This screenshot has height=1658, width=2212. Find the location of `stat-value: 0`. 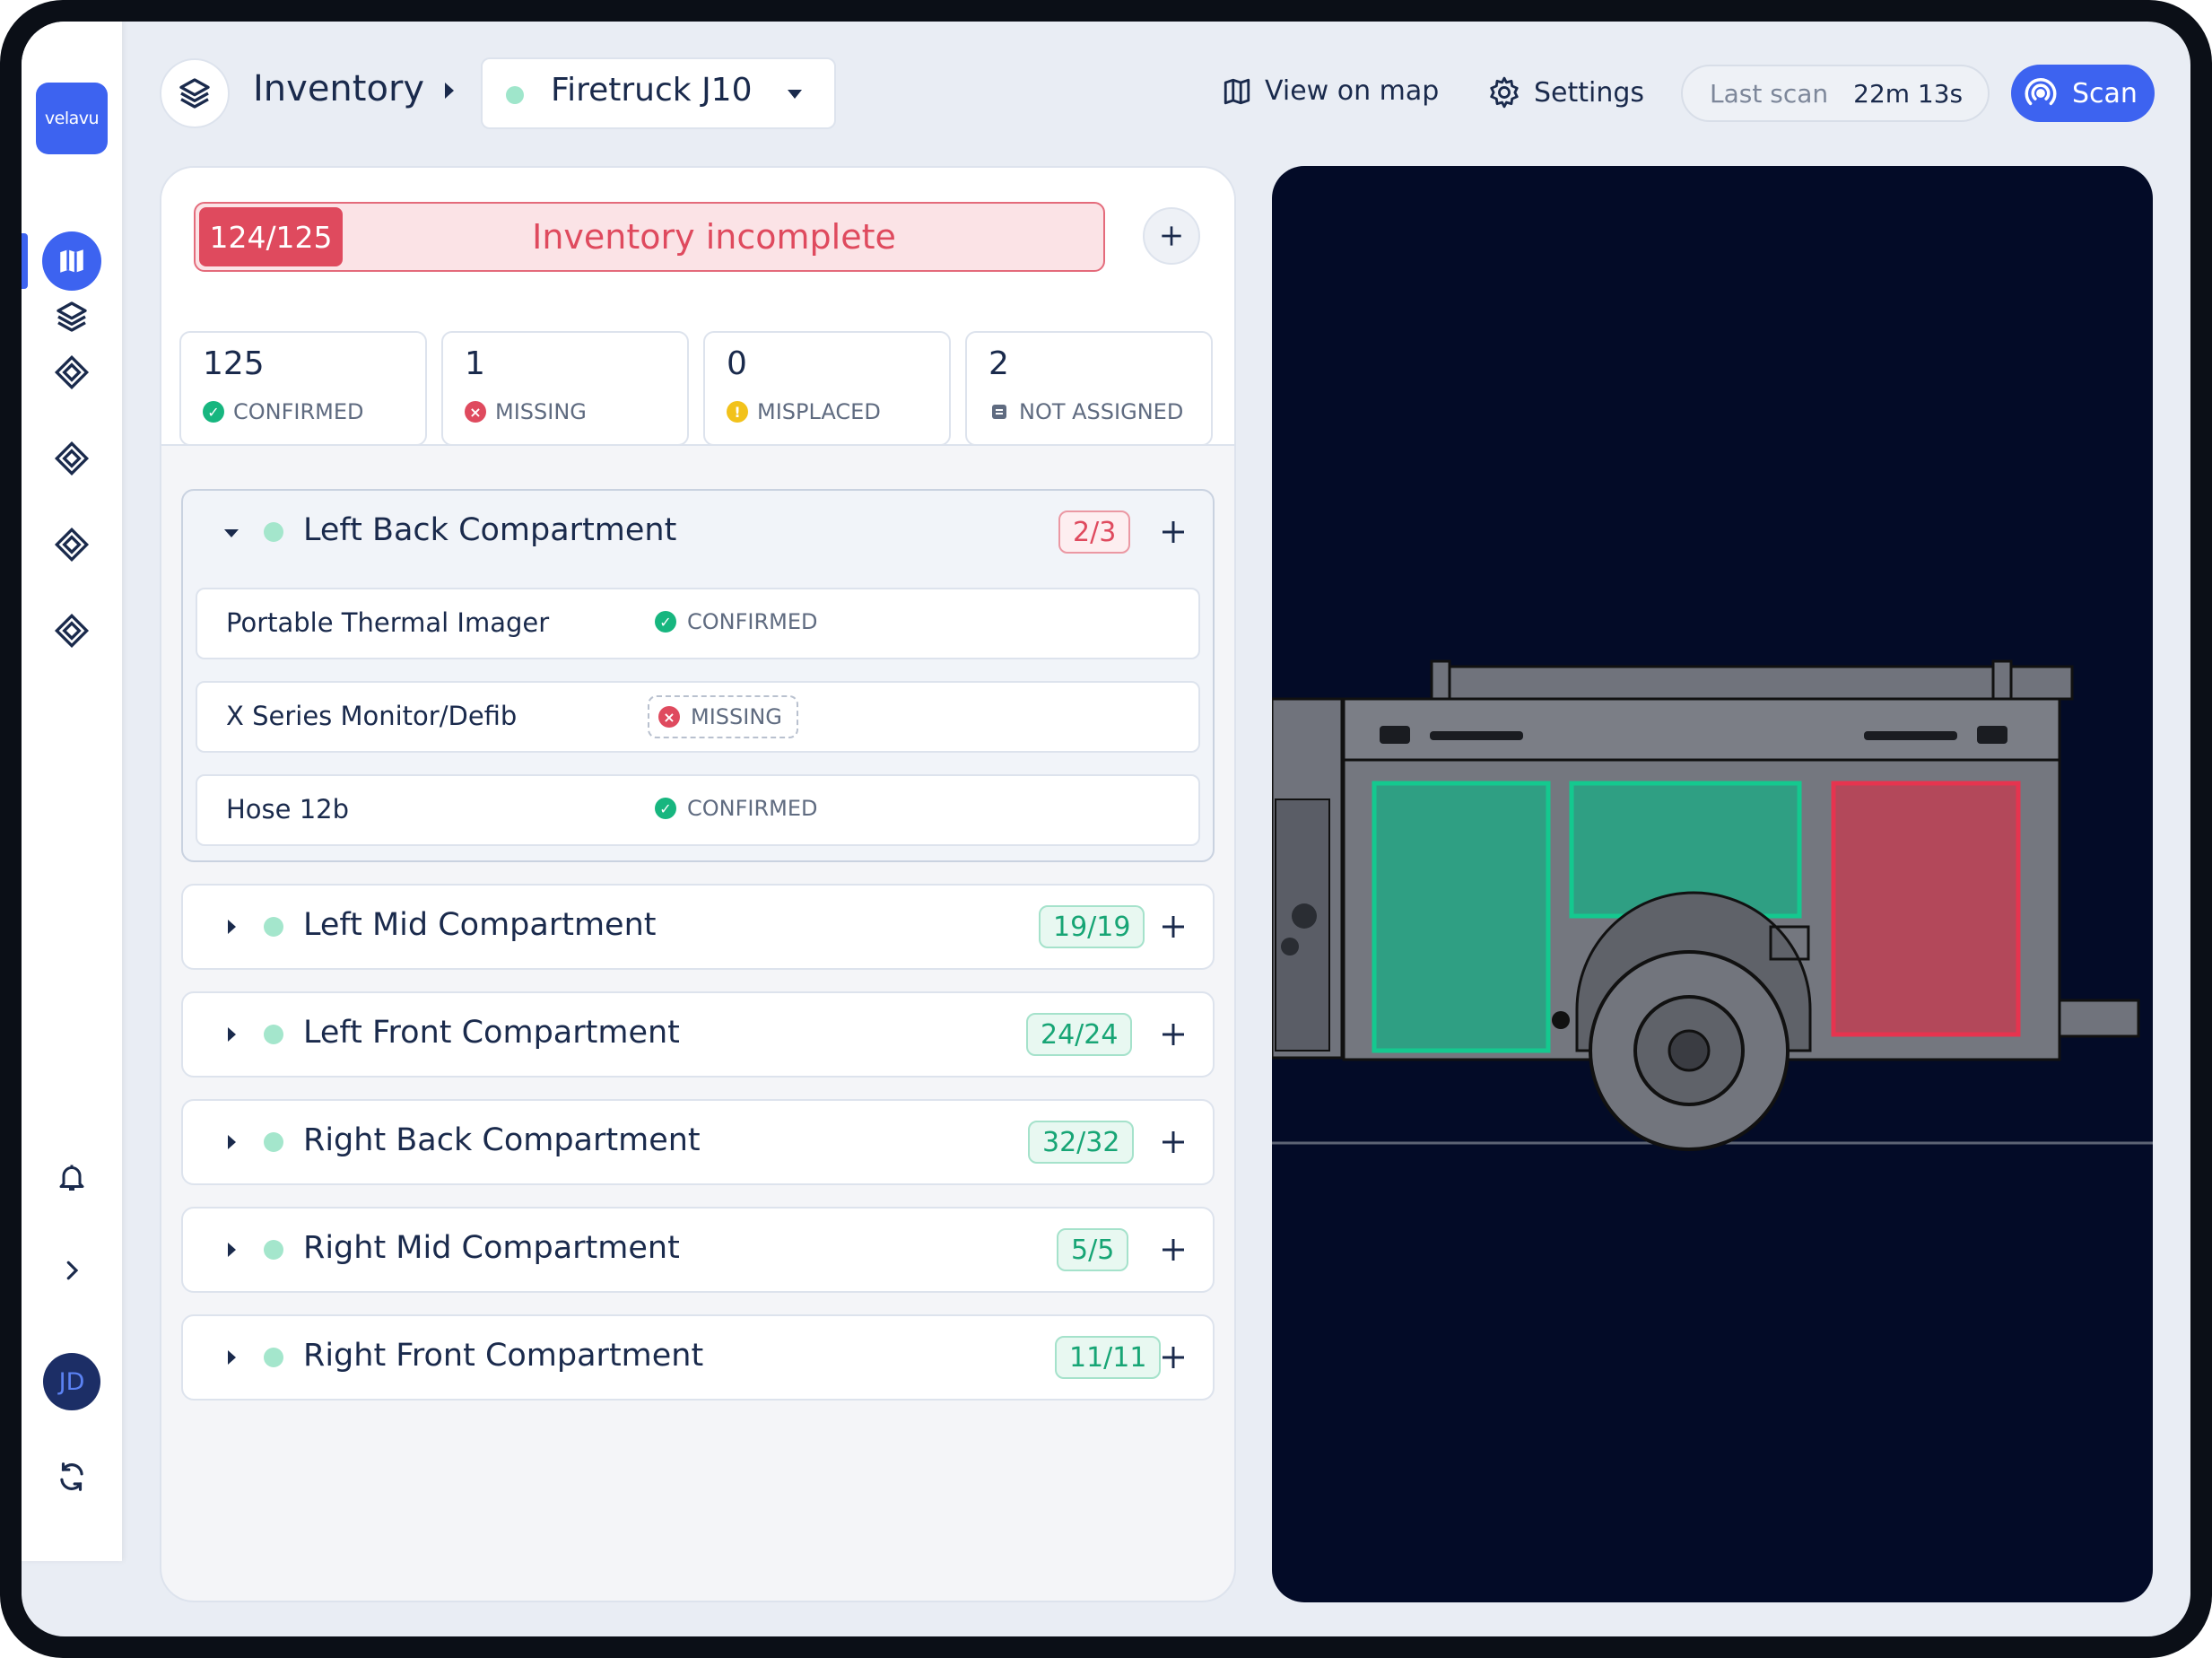

stat-value: 0 is located at coordinates (737, 363).